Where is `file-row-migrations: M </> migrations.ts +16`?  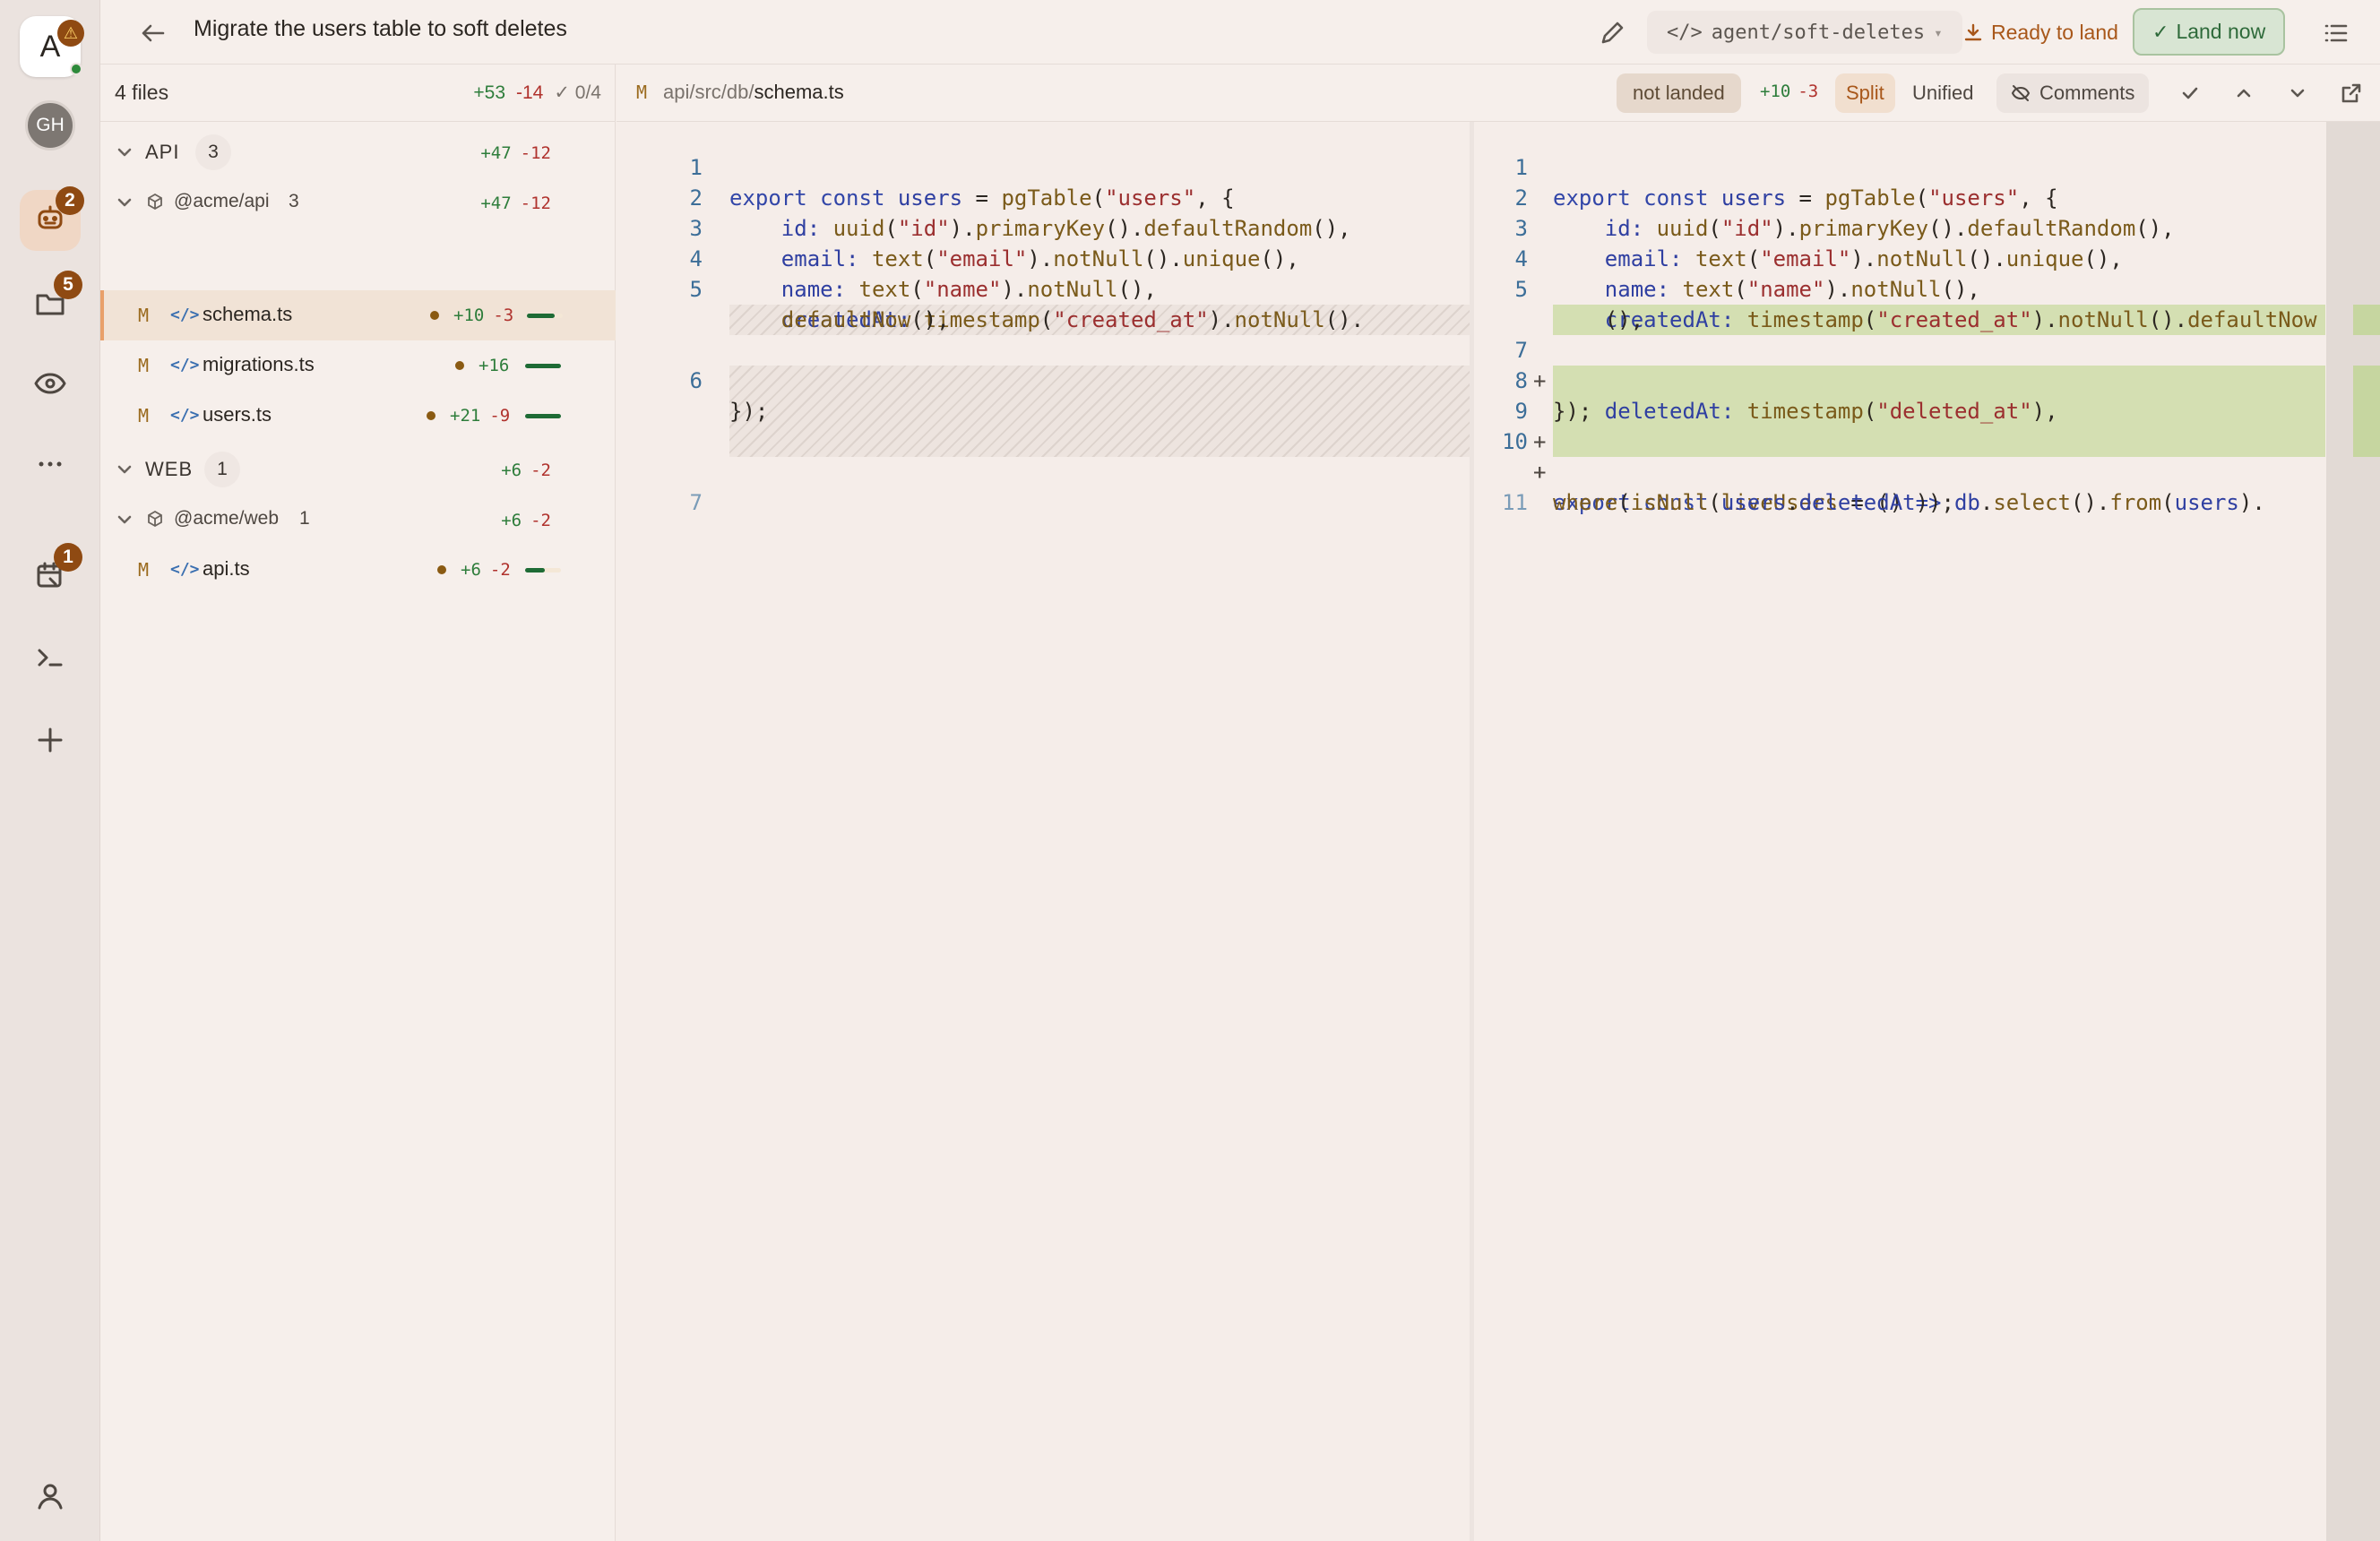 file-row-migrations: M </> migrations.ts +16 is located at coordinates (358, 365).